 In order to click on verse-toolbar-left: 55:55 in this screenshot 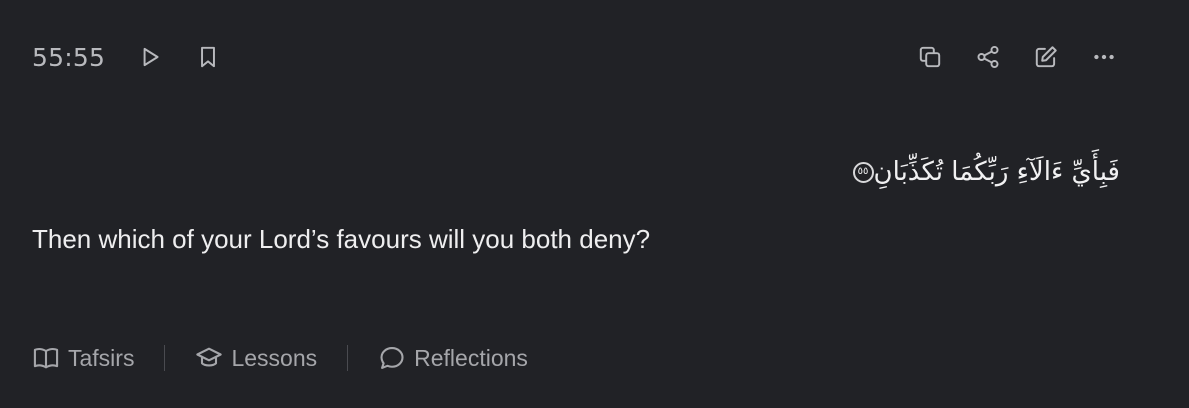, I will do `click(140, 57)`.